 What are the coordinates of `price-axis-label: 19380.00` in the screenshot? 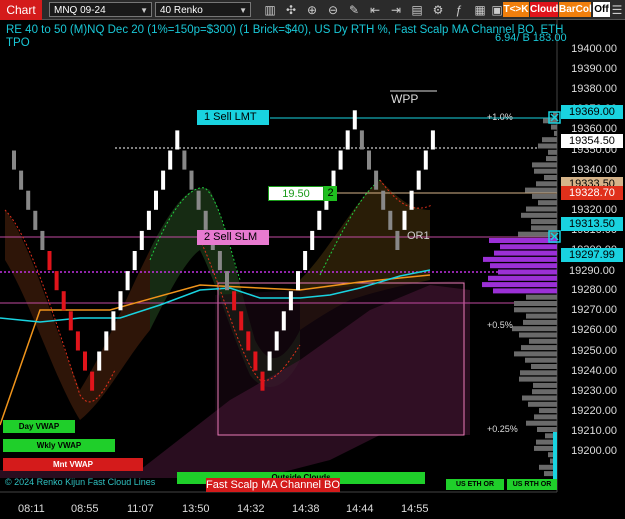 It's located at (594, 89).